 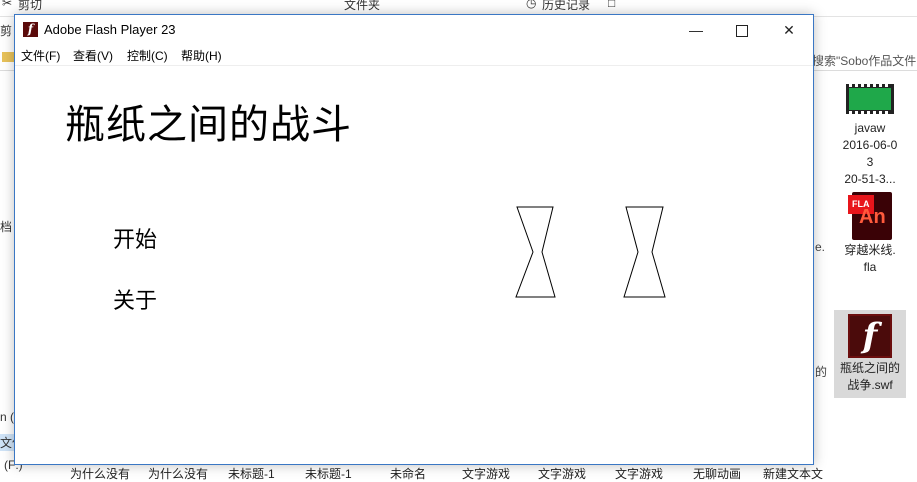 I want to click on file-label: 战争.swf, so click(x=870, y=385).